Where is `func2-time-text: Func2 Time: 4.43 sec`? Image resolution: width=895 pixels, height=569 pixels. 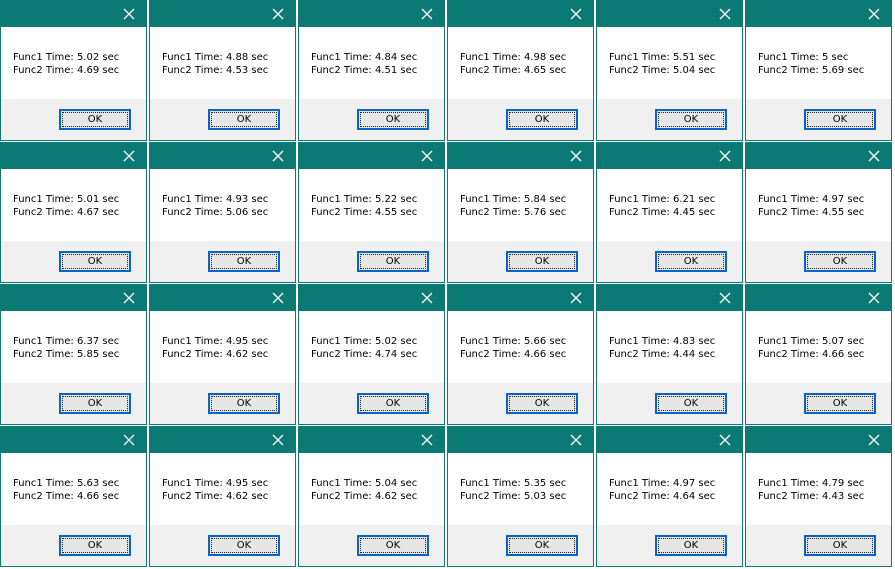 func2-time-text: Func2 Time: 4.43 sec is located at coordinates (811, 496).